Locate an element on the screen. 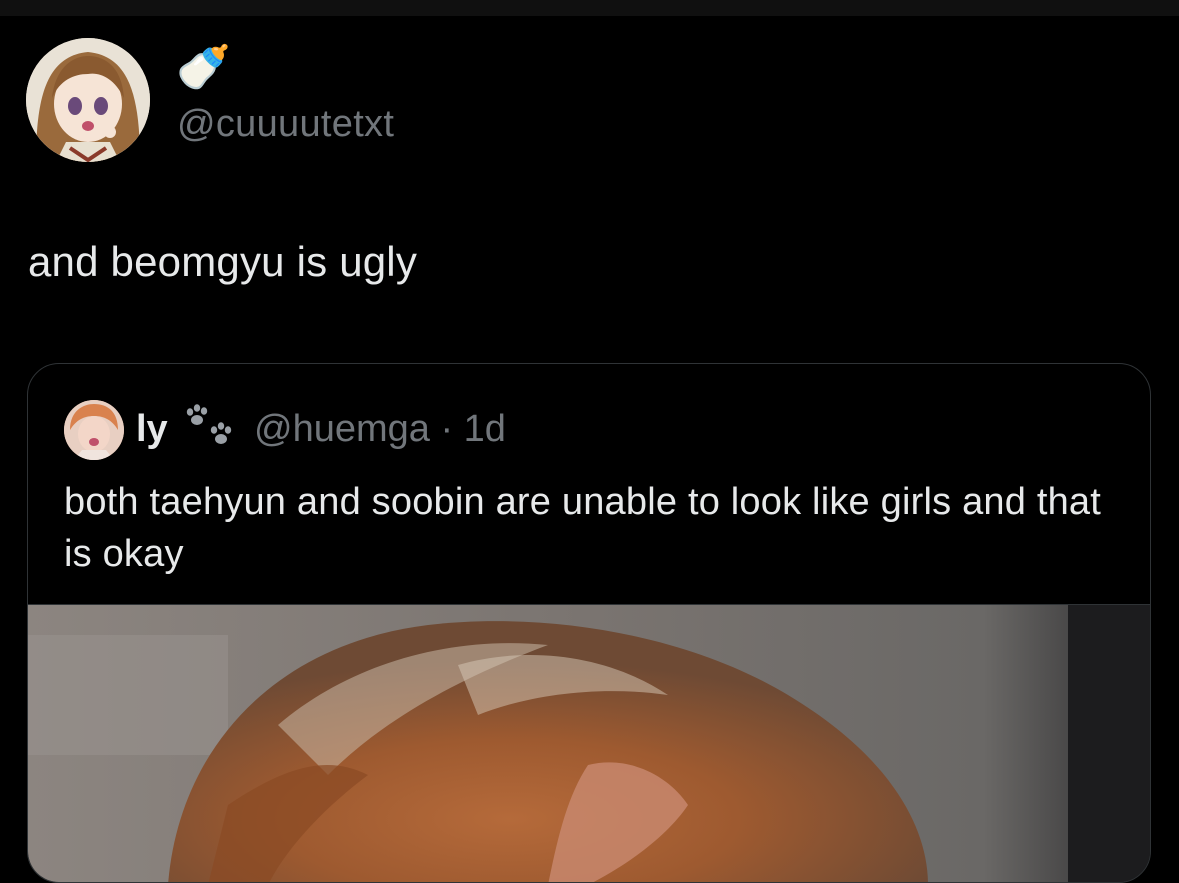  author-handle: @cuuuutetxt is located at coordinates (285, 124).